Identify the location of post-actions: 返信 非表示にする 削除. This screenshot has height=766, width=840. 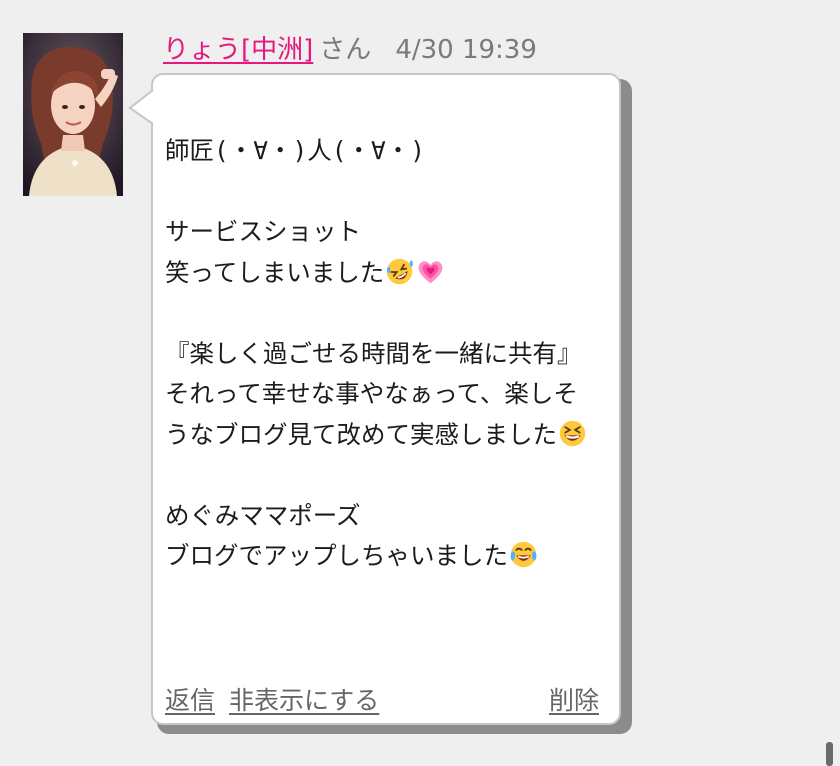
(382, 701).